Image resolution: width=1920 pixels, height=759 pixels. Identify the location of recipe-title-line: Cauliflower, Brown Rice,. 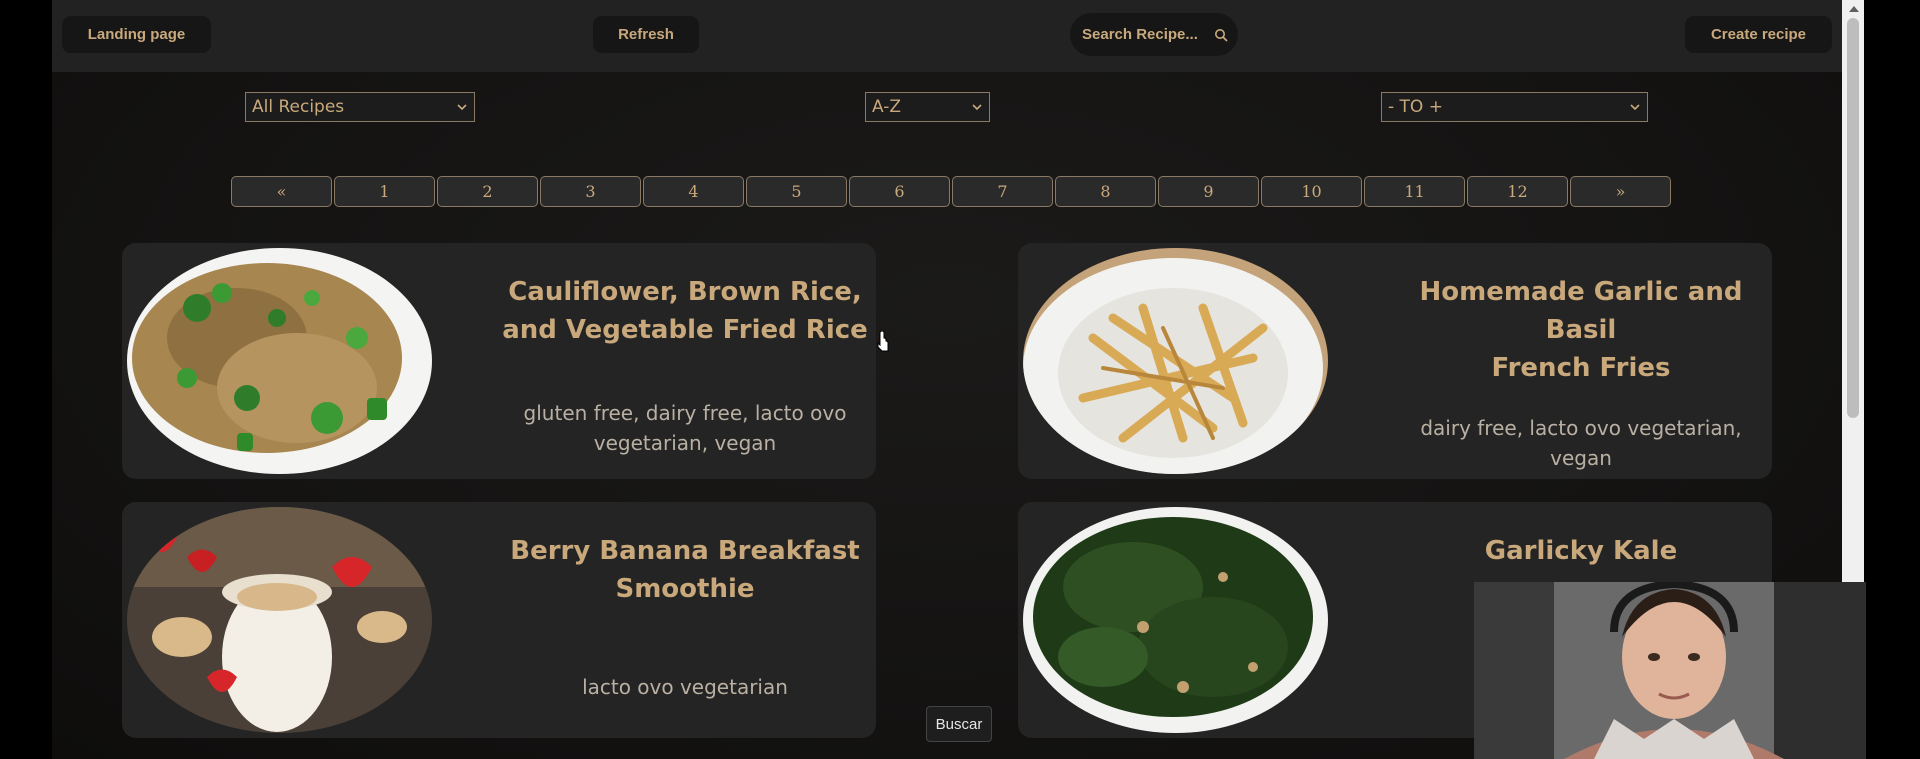
(685, 292).